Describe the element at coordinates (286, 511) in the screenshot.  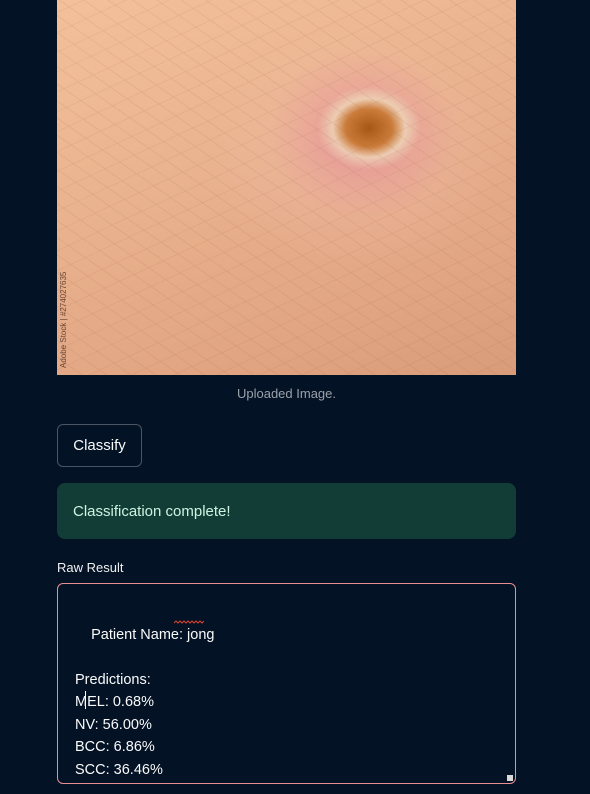
I see `success-alert: Classification complete!` at that location.